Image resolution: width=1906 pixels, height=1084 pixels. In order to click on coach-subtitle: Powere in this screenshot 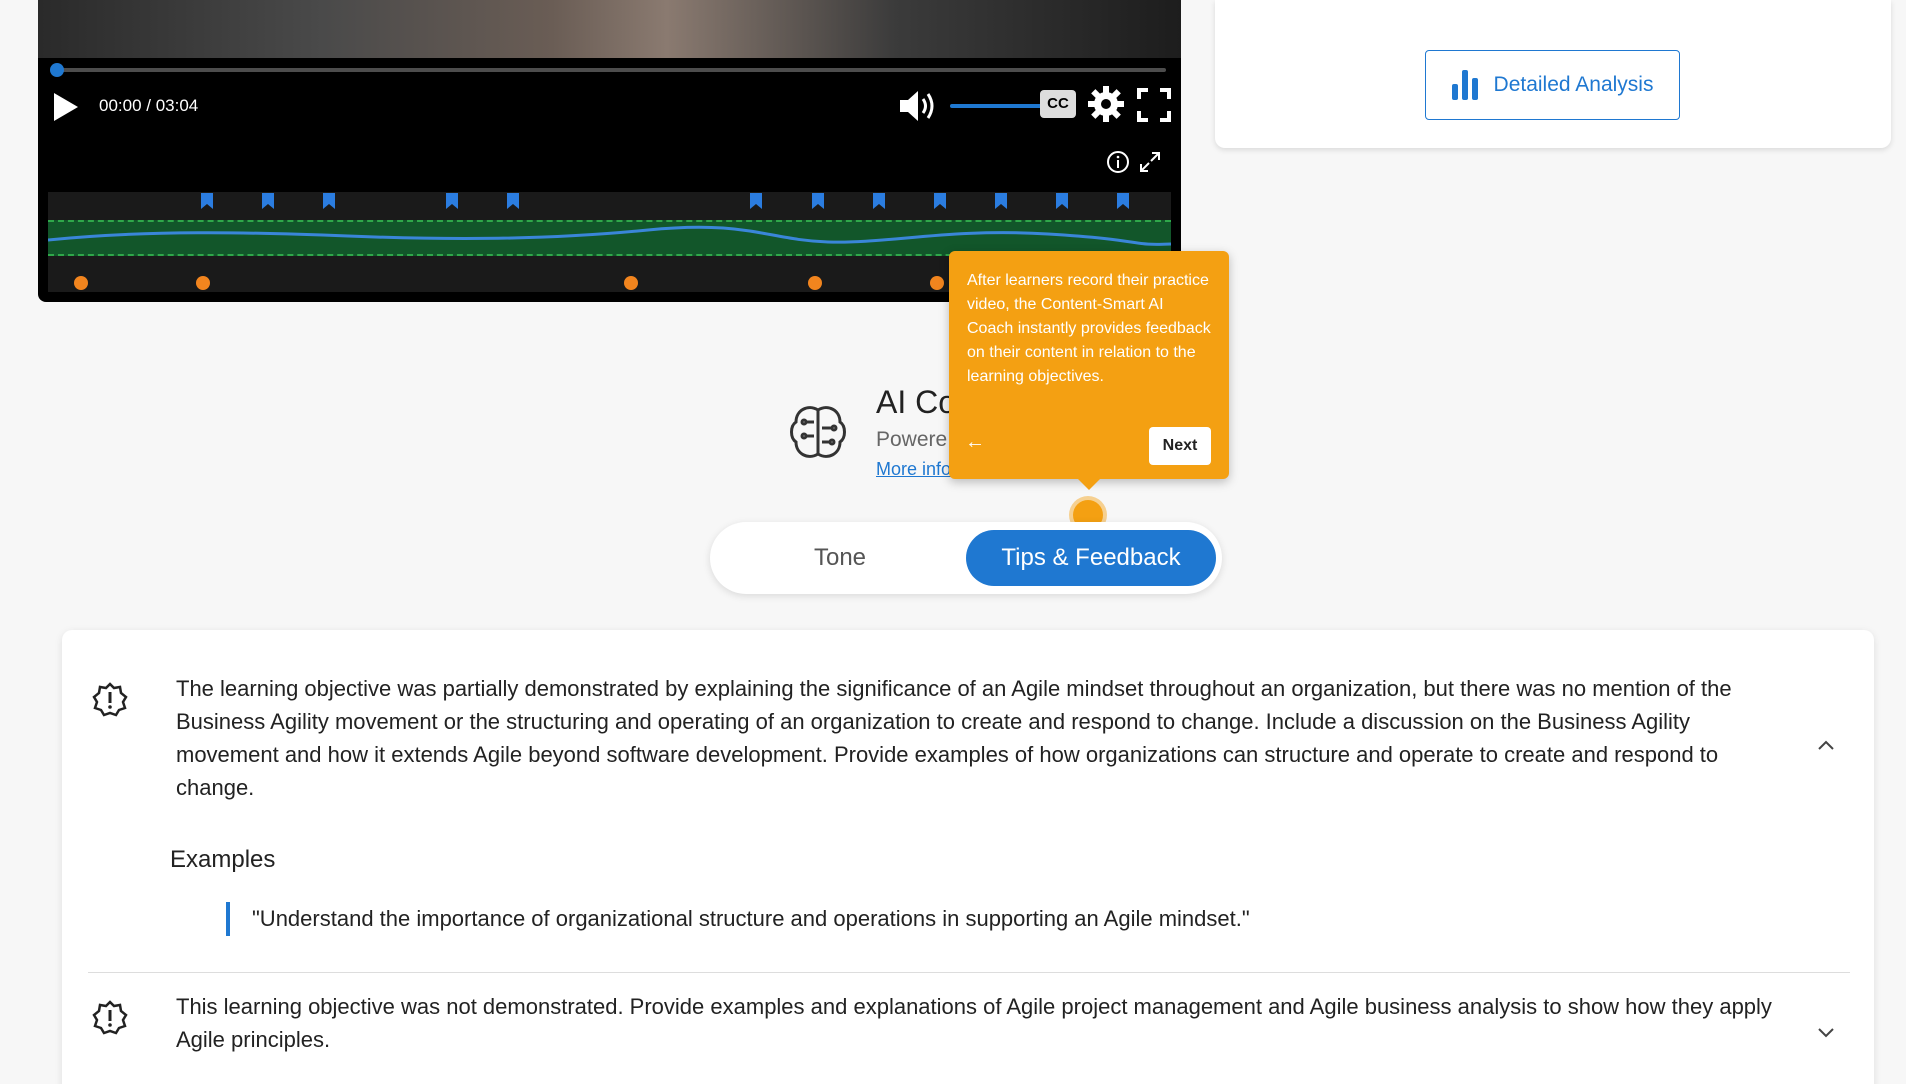, I will do `click(912, 439)`.